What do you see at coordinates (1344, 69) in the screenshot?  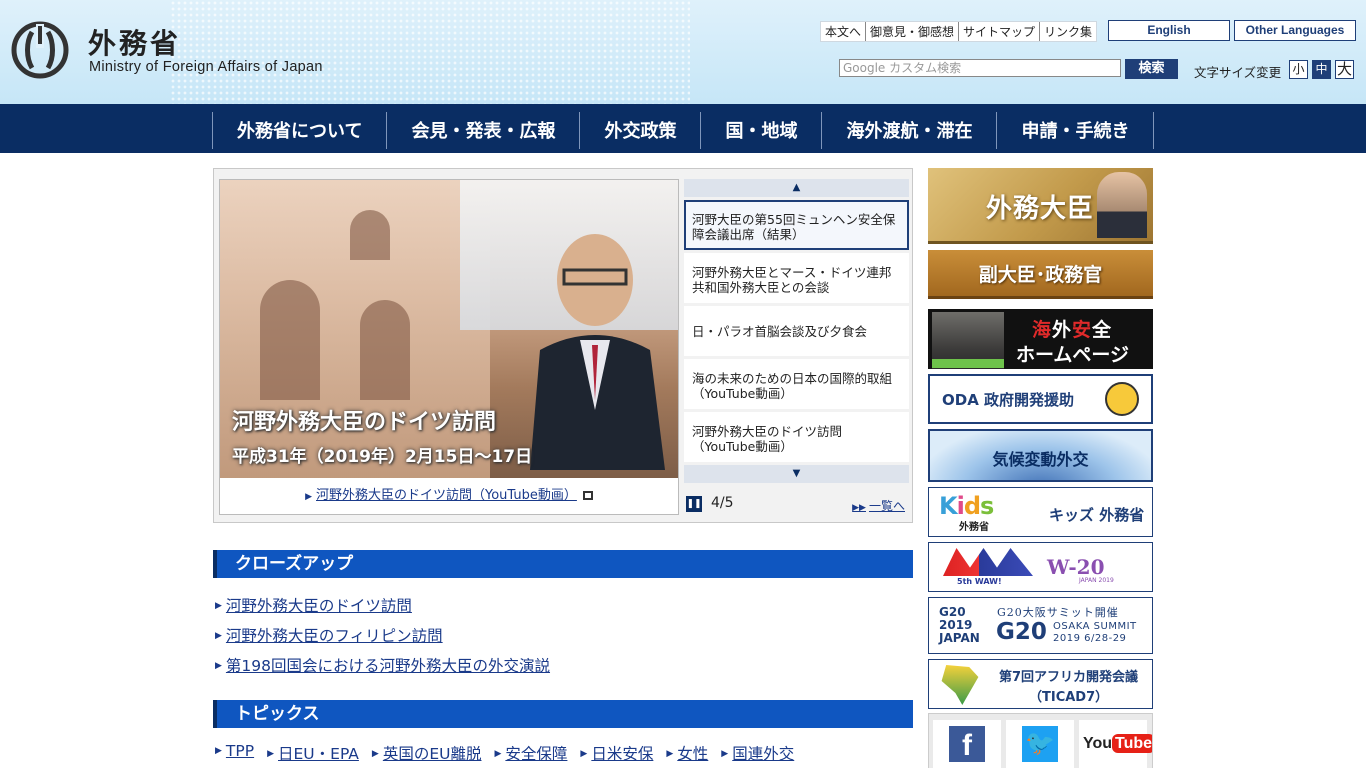 I see `font-size-large-button: 大` at bounding box center [1344, 69].